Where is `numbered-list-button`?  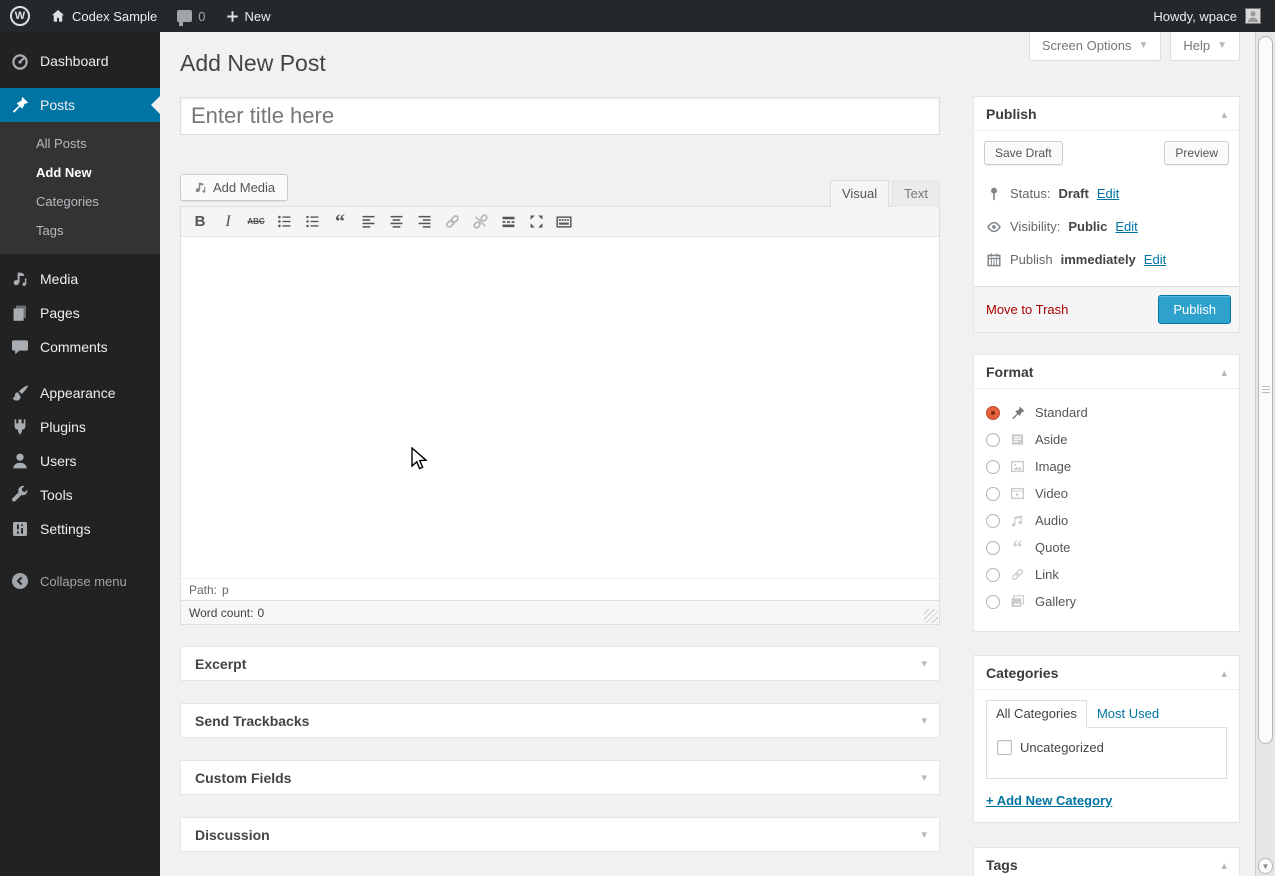
numbered-list-button is located at coordinates (312, 222).